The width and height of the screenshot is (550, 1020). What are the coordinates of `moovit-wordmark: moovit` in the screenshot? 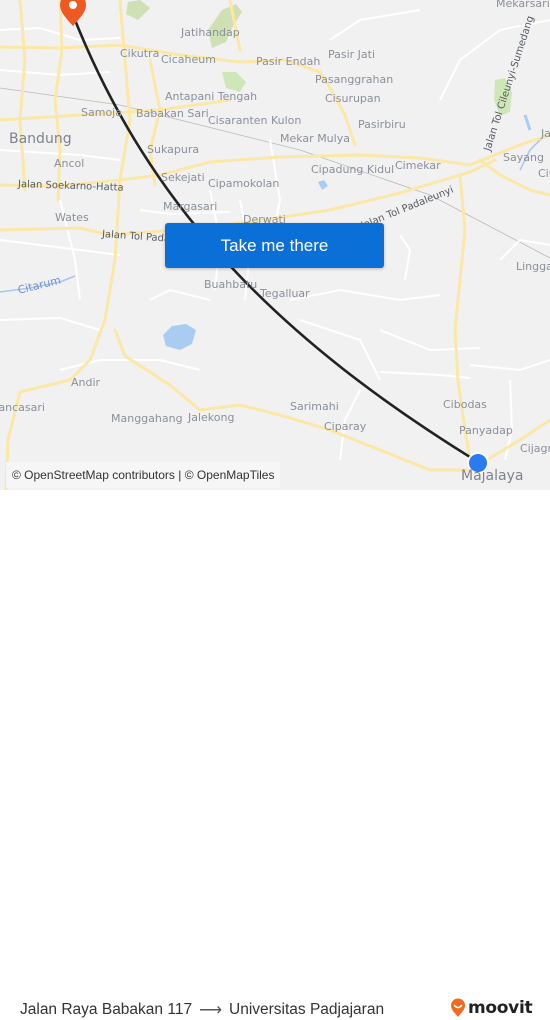 It's located at (500, 1008).